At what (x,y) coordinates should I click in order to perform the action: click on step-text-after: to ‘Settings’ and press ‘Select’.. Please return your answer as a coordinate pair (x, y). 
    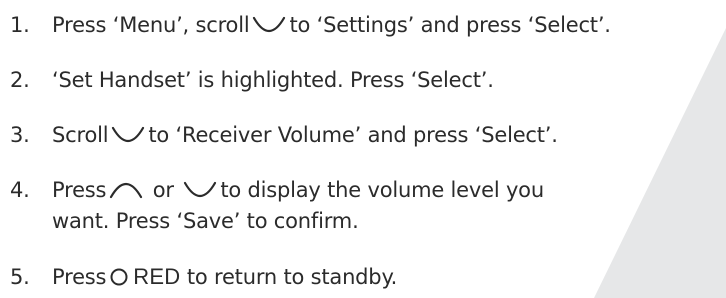
    Looking at the image, I should click on (450, 25).